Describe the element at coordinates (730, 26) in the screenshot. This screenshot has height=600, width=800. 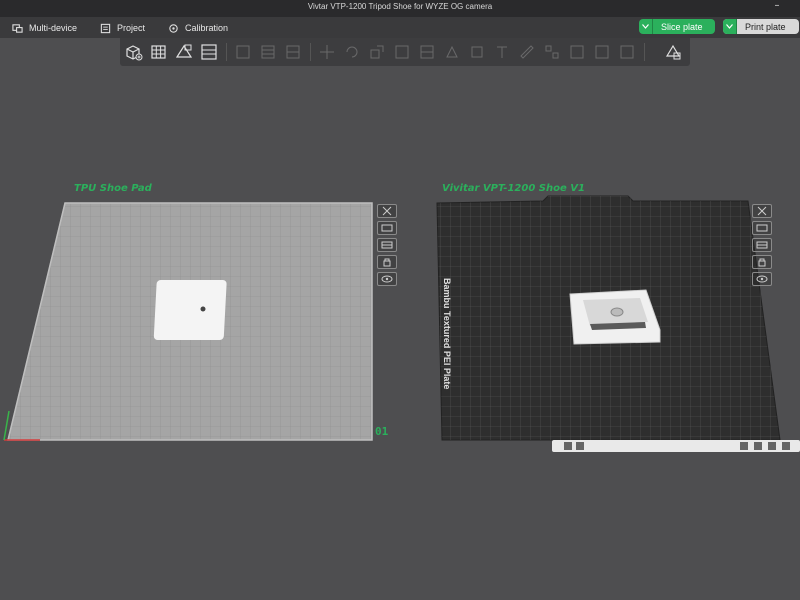
I see `print-dropdown-icon` at that location.